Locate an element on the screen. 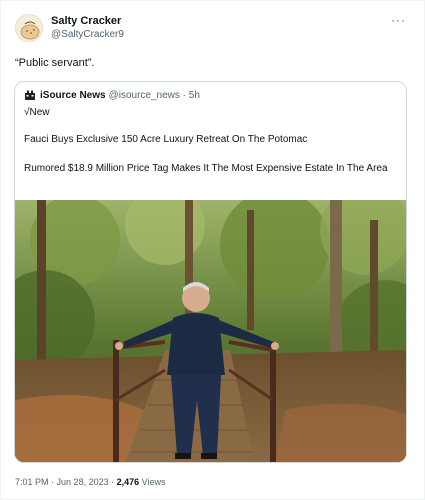  tweet-date: Jun 28, 2023 is located at coordinates (83, 482).